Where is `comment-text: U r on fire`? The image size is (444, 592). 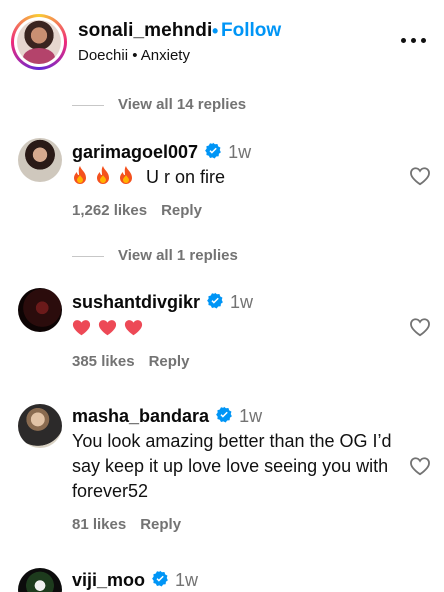 comment-text: U r on fire is located at coordinates (237, 177).